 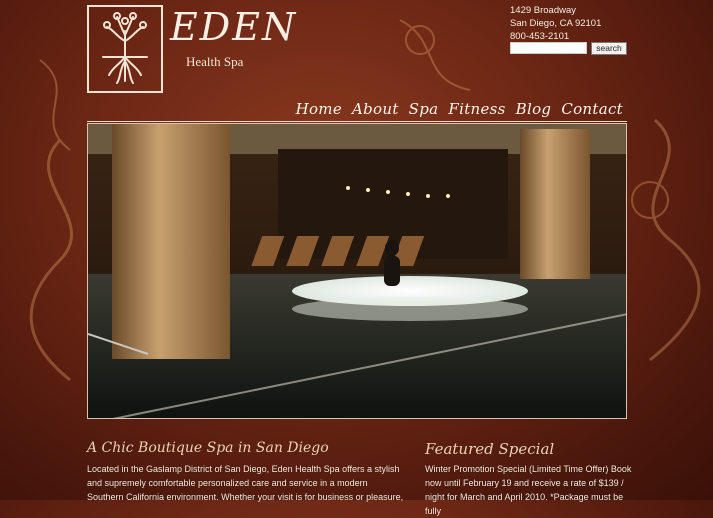 What do you see at coordinates (490, 449) in the screenshot?
I see `featured-title: Featured Special` at bounding box center [490, 449].